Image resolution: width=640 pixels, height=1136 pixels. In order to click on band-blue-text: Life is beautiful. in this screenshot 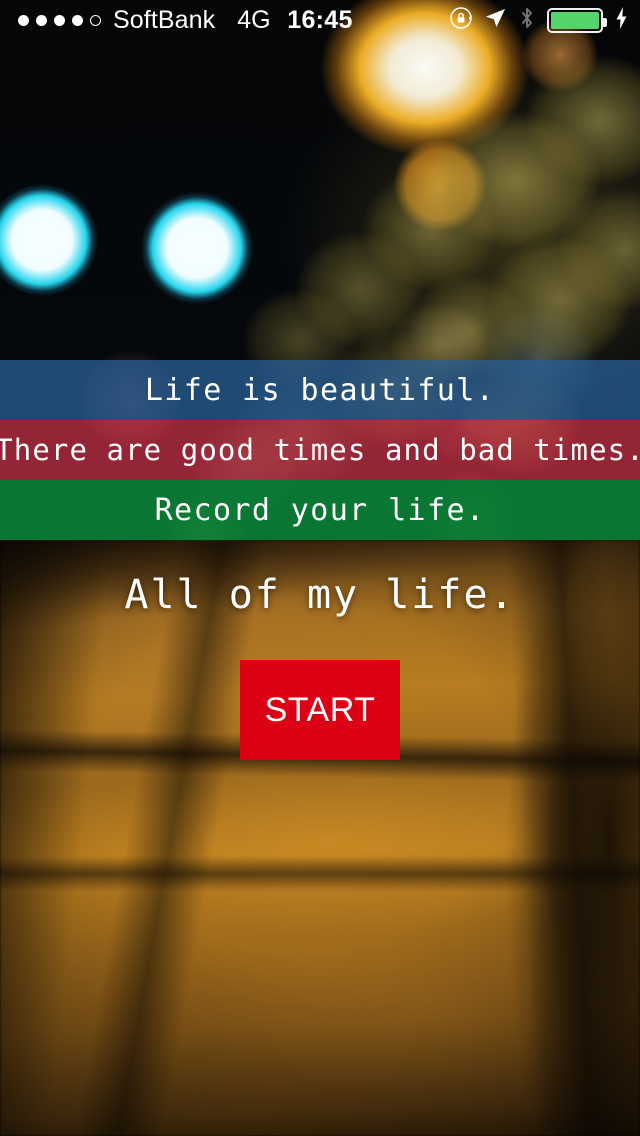, I will do `click(320, 390)`.